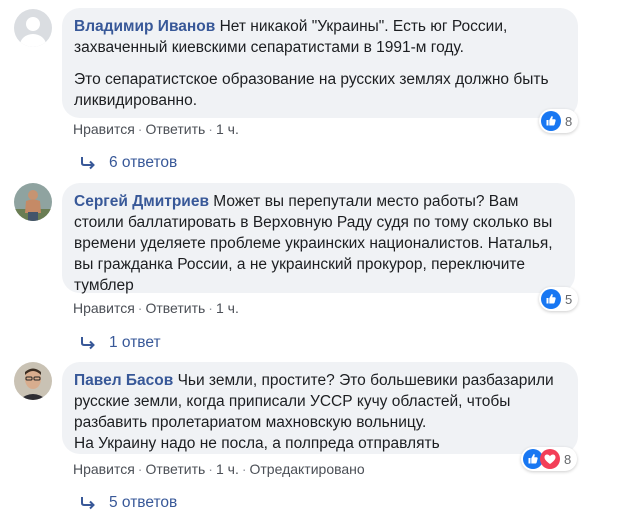 This screenshot has height=514, width=620. Describe the element at coordinates (307, 469) in the screenshot. I see `edited-label: Отредактировано` at that location.